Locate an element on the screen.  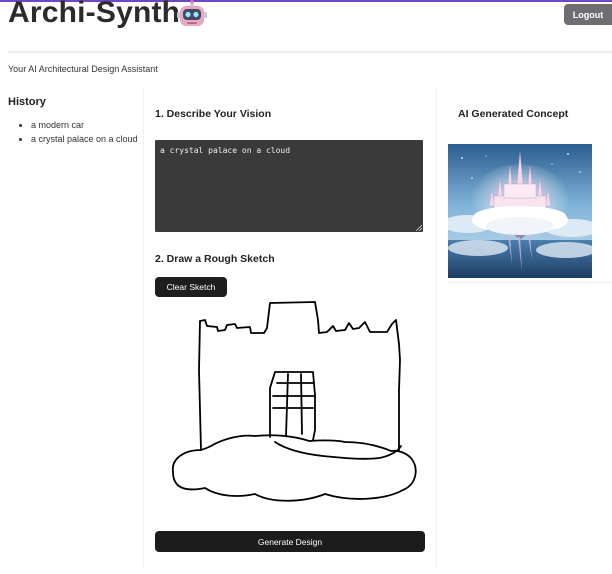
sketch-castle-stroke is located at coordinates (299, 376).